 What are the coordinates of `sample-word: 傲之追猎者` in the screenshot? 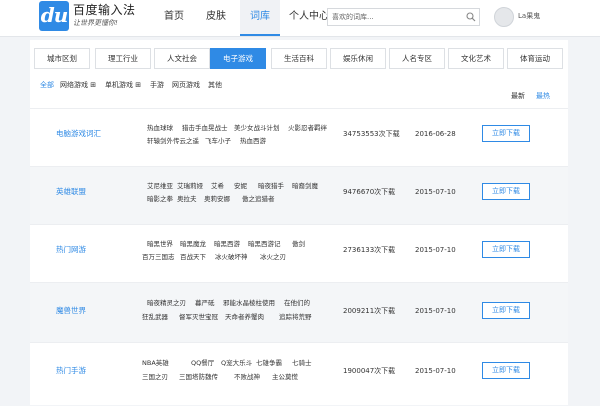 It's located at (258, 199).